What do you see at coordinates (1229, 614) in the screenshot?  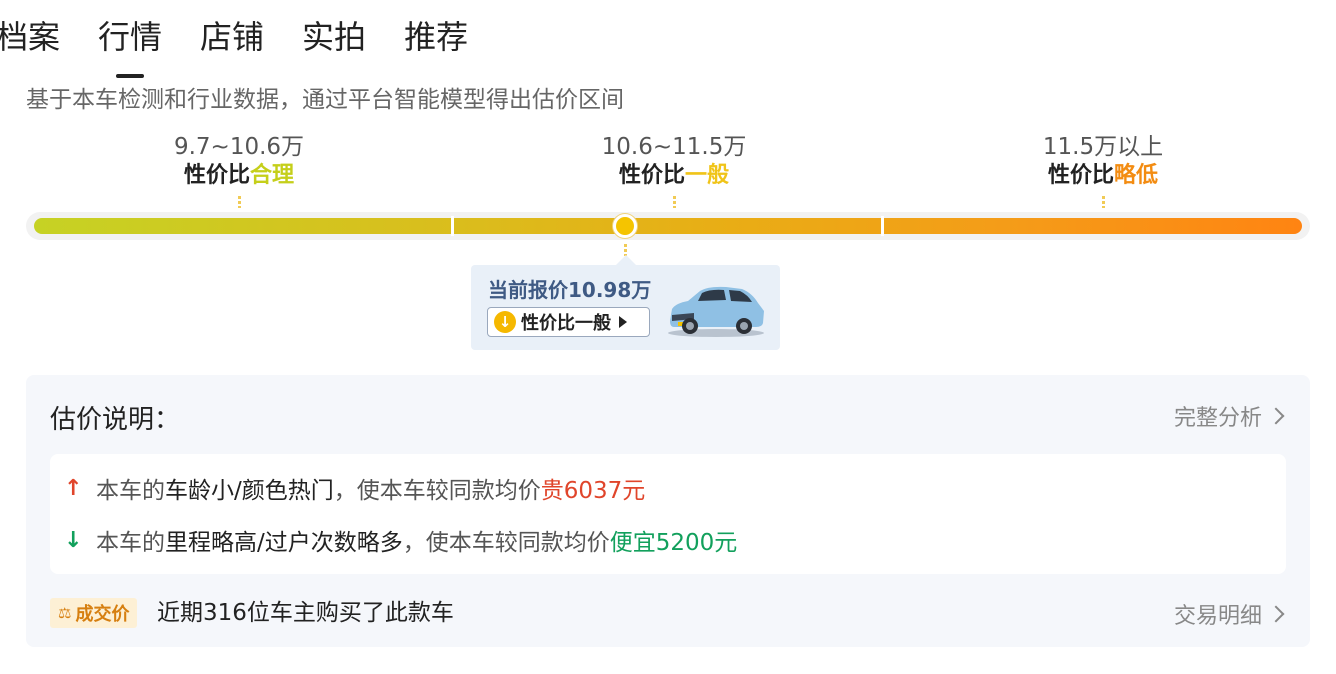 I see `trade-detail-link: 交易明细` at bounding box center [1229, 614].